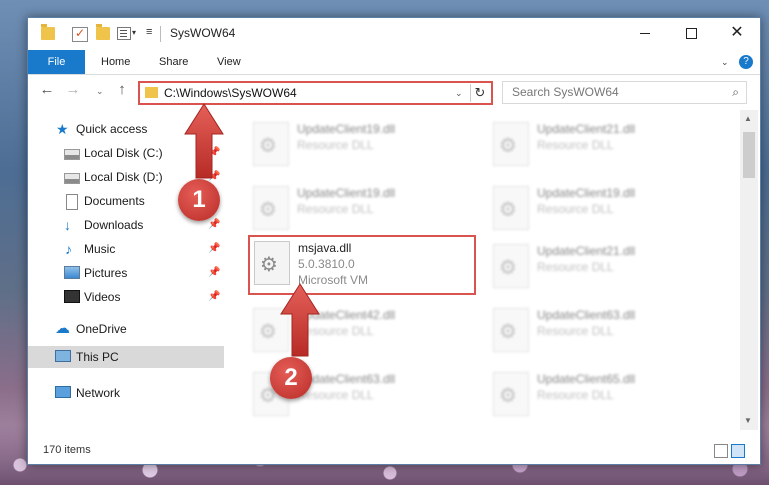 Image resolution: width=769 pixels, height=485 pixels. What do you see at coordinates (735, 92) in the screenshot?
I see `search-icon: ⌕` at bounding box center [735, 92].